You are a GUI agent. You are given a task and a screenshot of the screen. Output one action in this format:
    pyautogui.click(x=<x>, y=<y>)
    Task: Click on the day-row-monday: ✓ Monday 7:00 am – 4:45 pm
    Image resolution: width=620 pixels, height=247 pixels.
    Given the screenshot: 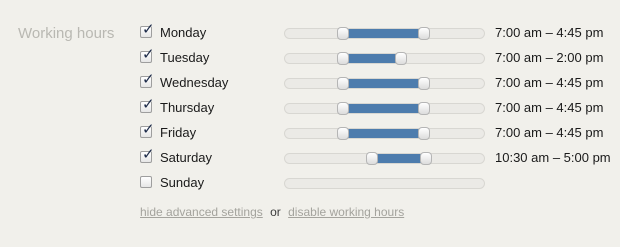 What is the action you would take?
    pyautogui.click(x=310, y=34)
    